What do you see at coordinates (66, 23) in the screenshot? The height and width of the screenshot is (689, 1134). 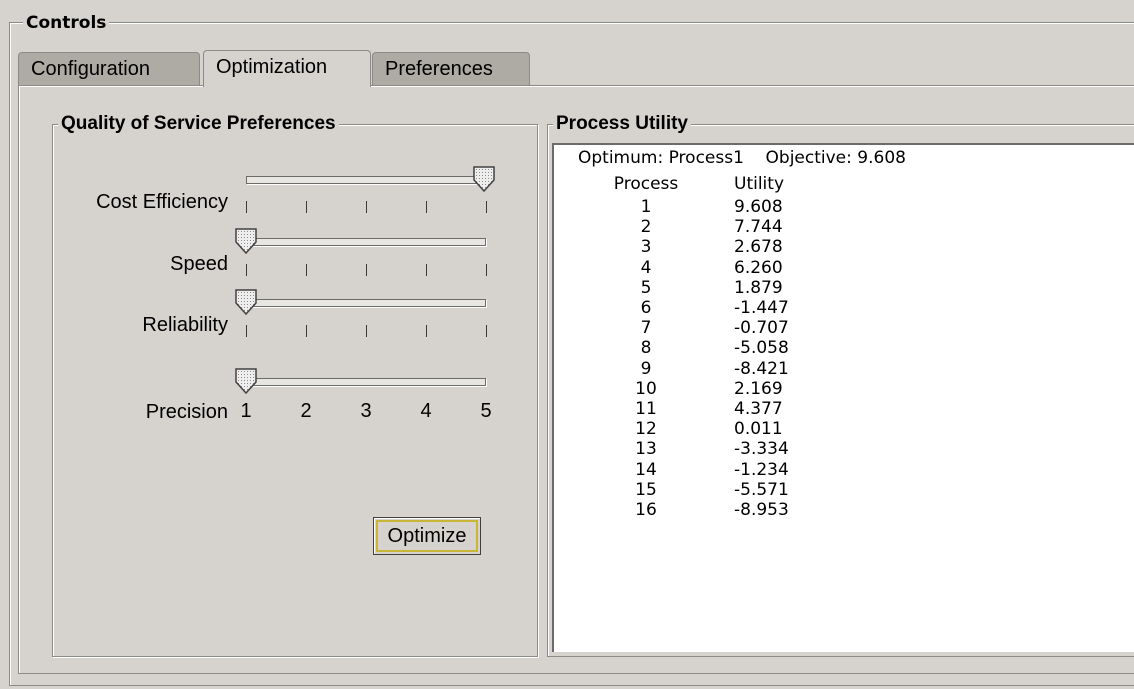 I see `controls-title: Controls` at bounding box center [66, 23].